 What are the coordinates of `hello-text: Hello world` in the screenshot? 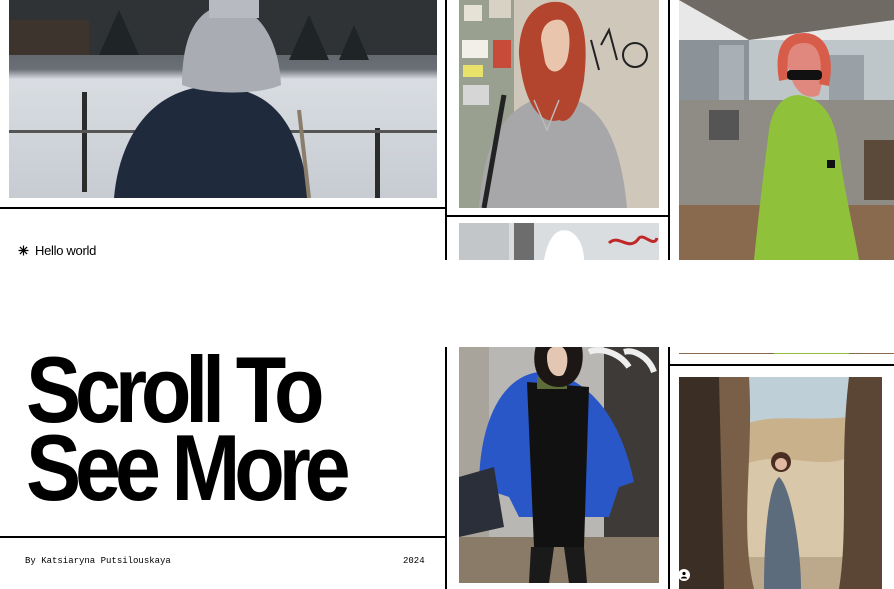 It's located at (66, 250).